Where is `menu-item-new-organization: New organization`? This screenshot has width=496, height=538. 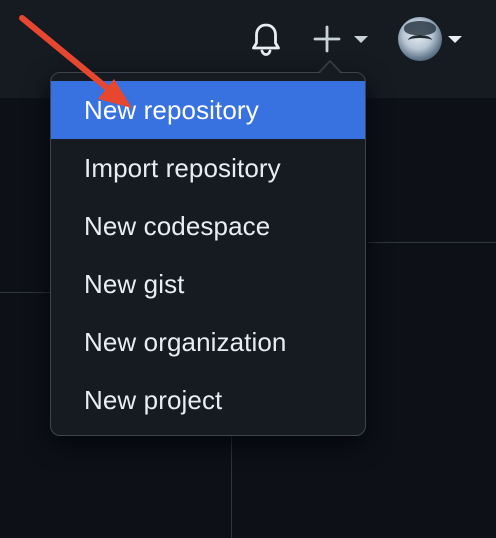
menu-item-new-organization: New organization is located at coordinates (208, 342).